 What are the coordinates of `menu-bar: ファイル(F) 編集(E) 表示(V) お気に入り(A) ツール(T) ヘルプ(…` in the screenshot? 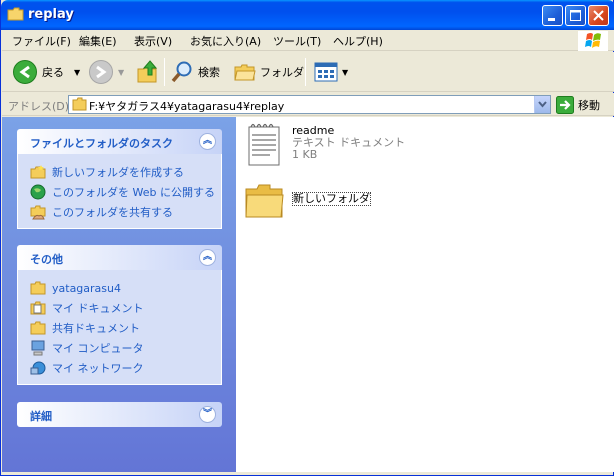 It's located at (308, 40).